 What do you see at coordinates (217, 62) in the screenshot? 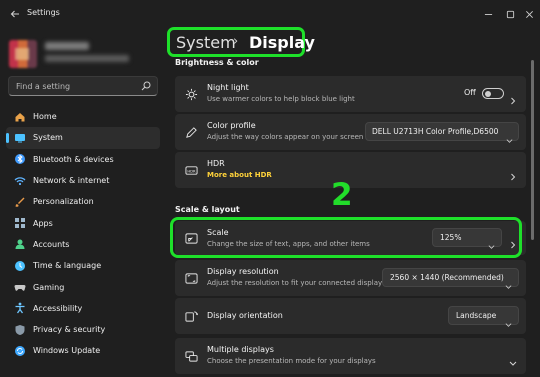
I see `section-brightness-color: Brightness & color` at bounding box center [217, 62].